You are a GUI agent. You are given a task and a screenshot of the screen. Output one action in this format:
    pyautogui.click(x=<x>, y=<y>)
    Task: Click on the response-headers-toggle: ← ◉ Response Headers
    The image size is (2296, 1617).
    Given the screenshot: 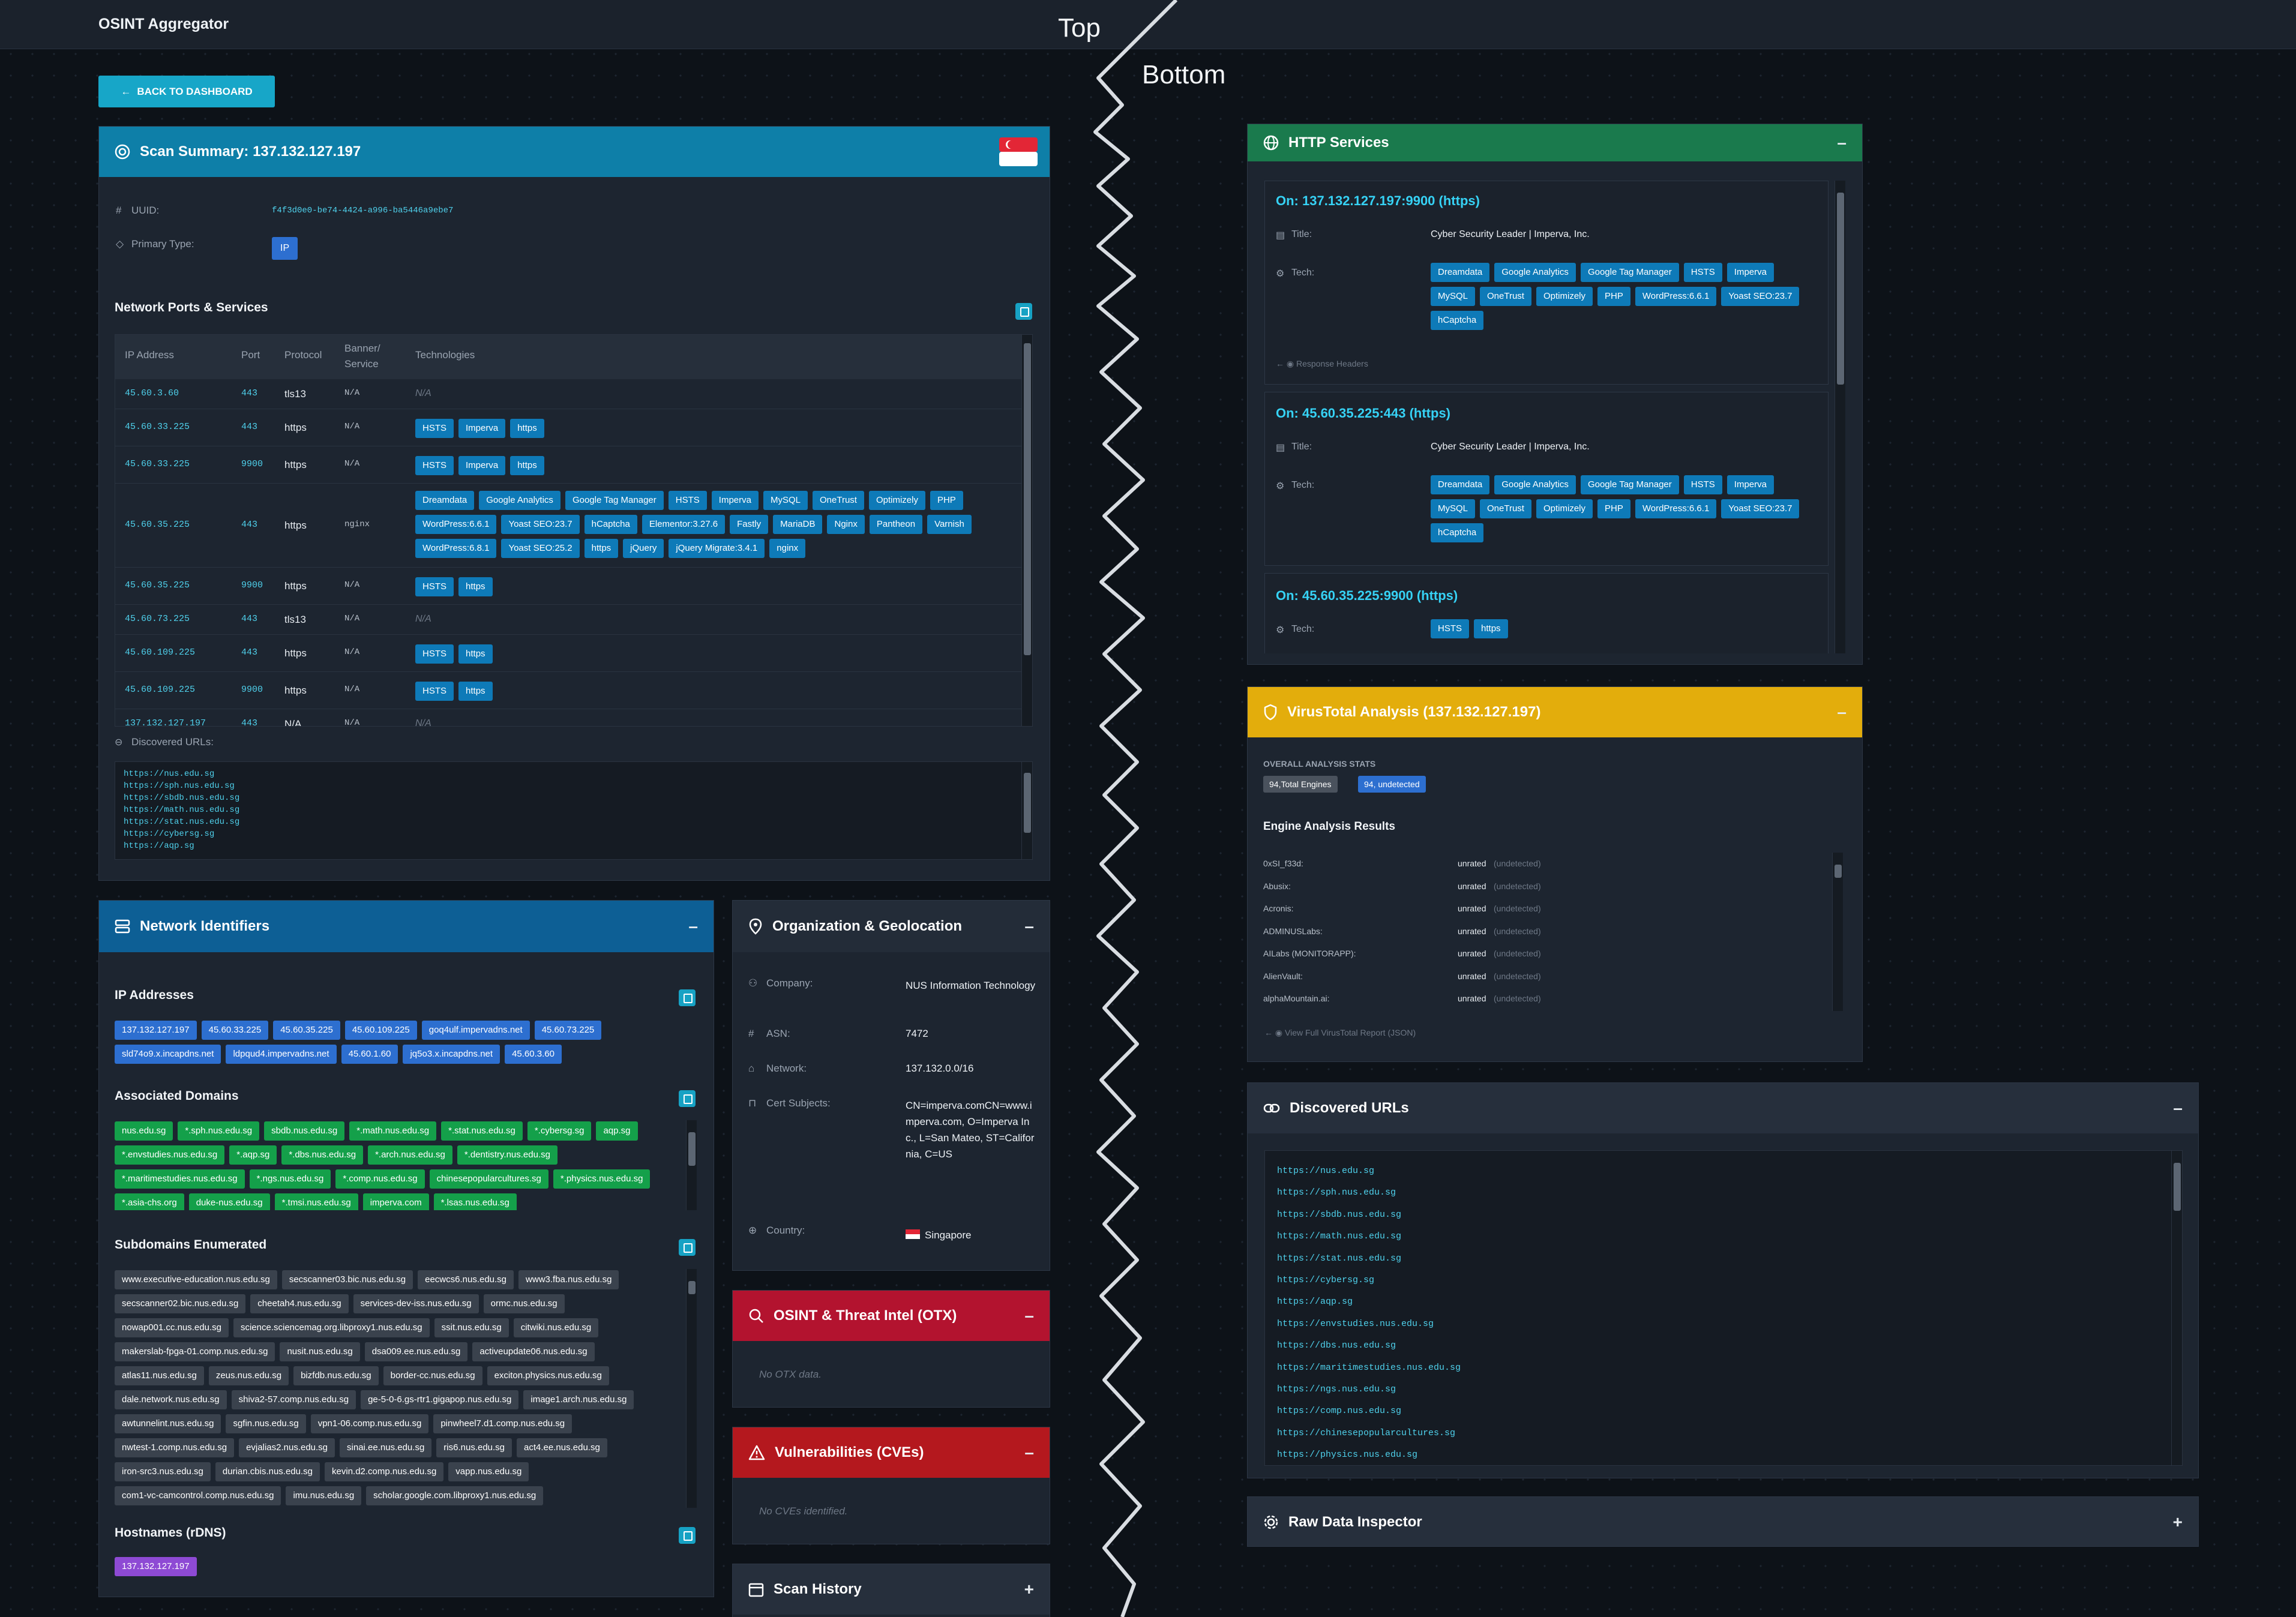 What is the action you would take?
    pyautogui.click(x=1322, y=364)
    